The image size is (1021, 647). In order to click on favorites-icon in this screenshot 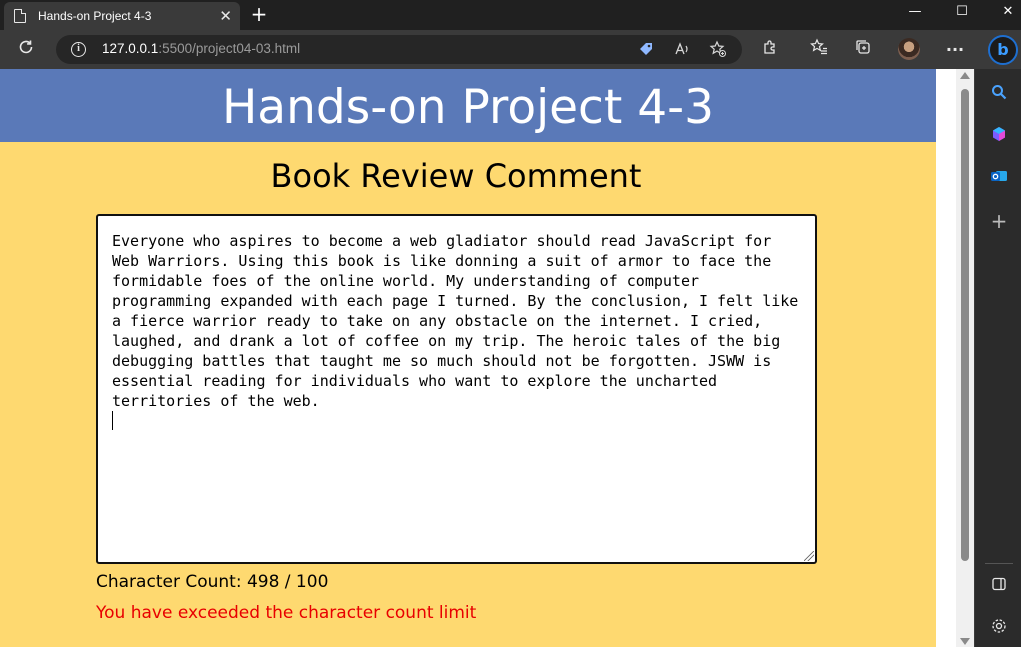, I will do `click(819, 50)`.